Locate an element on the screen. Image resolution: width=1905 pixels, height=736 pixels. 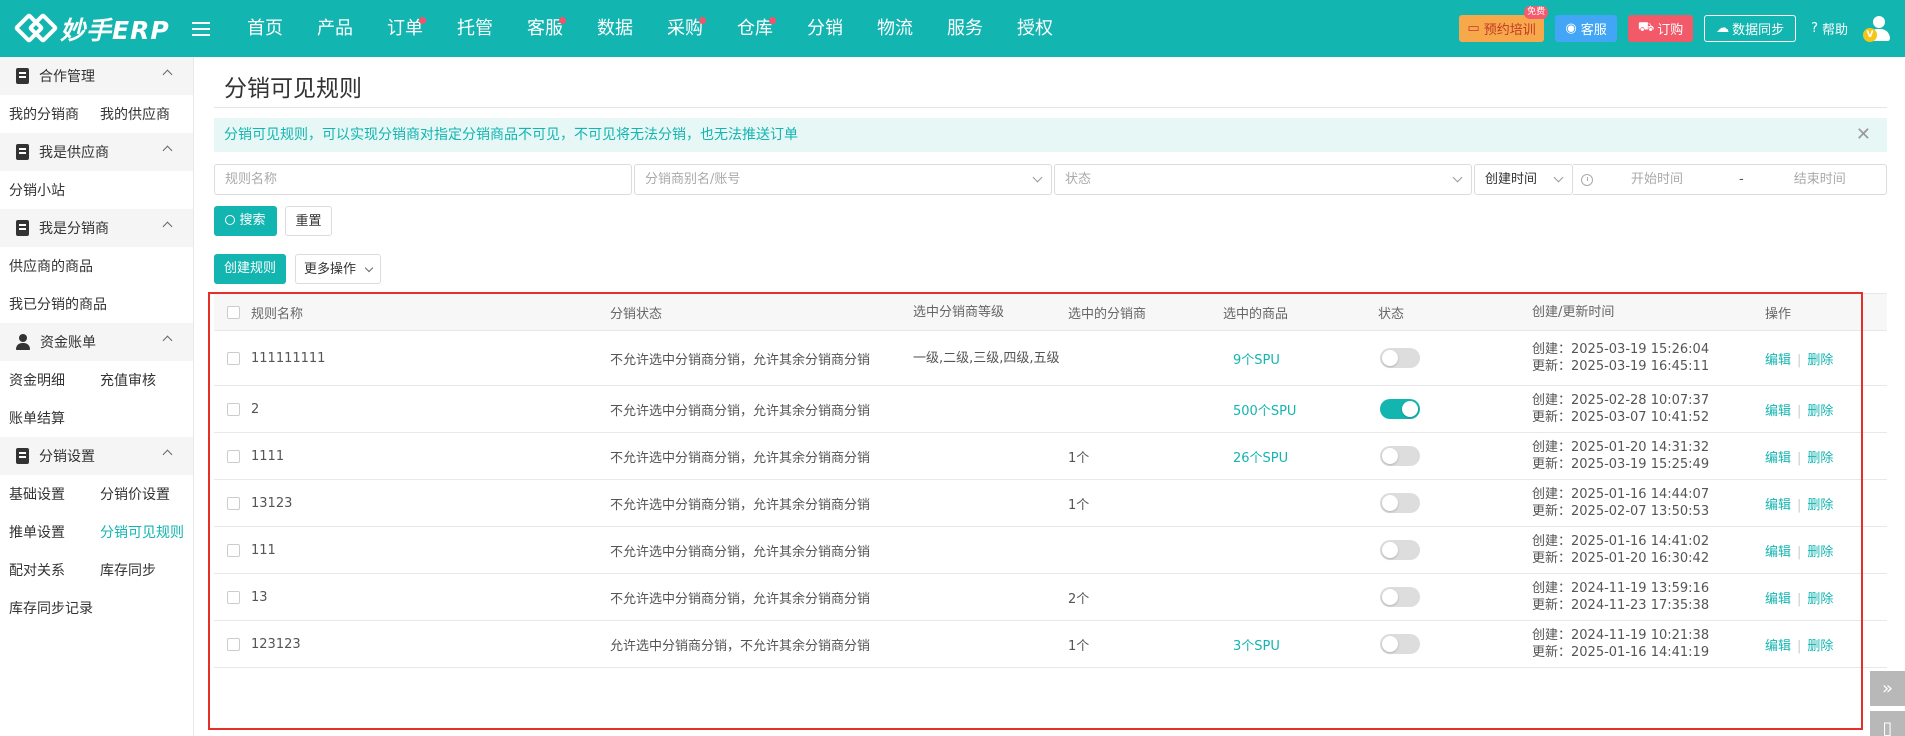
nav-item: 物流 is located at coordinates (895, 28).